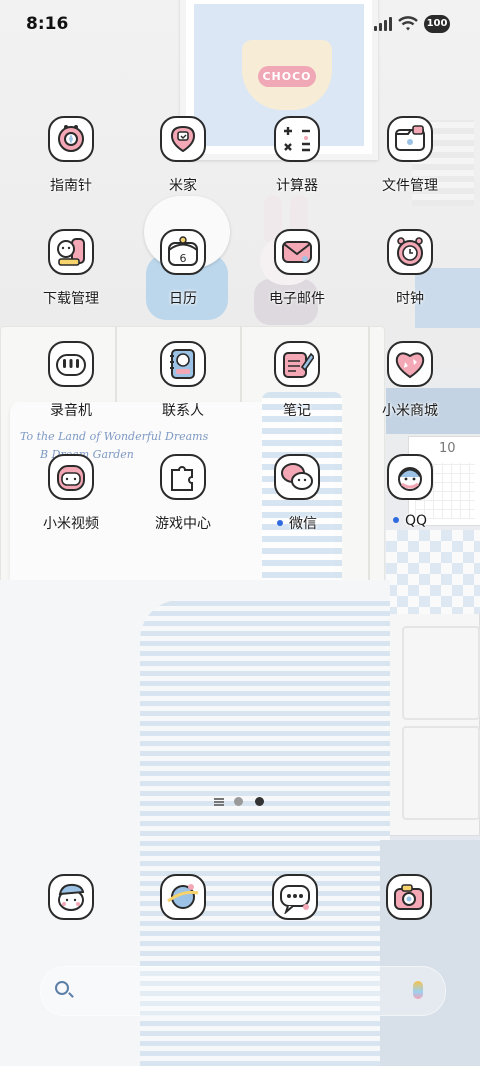  Describe the element at coordinates (183, 139) in the screenshot. I see `mijia-icon` at that location.